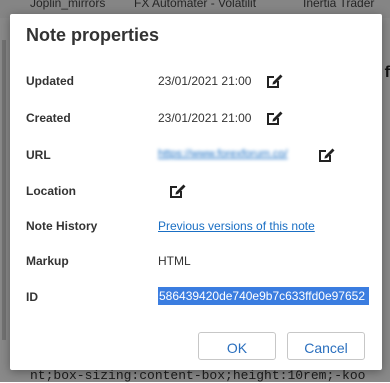 Image resolution: width=390 pixels, height=383 pixels. I want to click on markup-value: HTML, so click(174, 261).